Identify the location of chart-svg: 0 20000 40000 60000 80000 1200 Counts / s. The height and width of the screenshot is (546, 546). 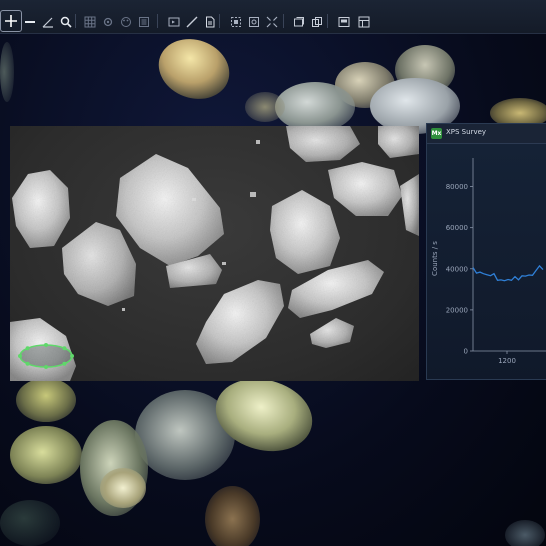
(488, 261).